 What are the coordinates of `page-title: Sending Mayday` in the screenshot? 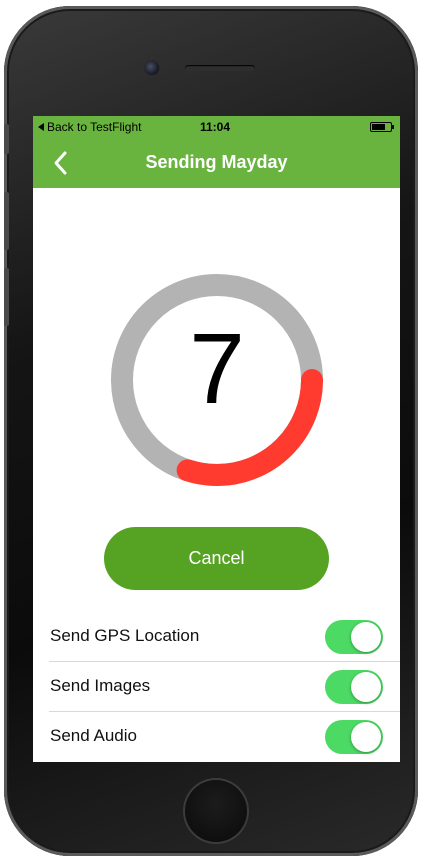 It's located at (216, 162).